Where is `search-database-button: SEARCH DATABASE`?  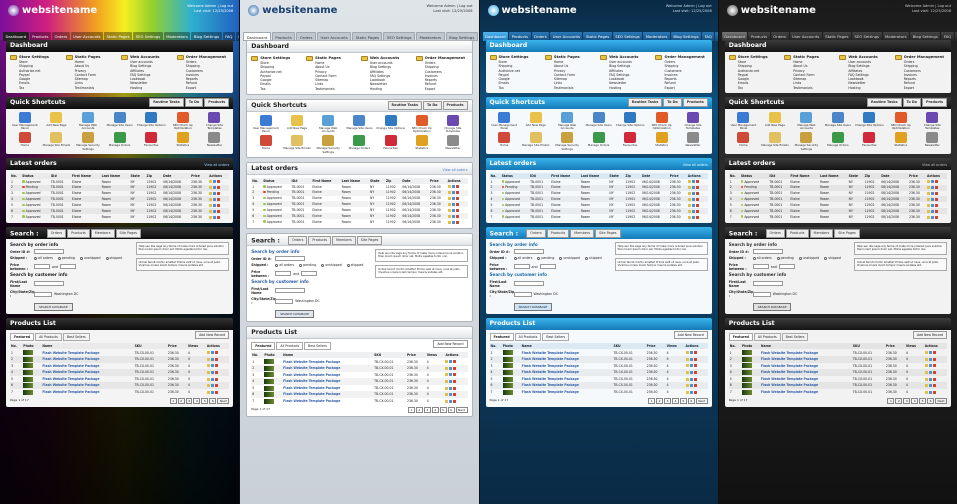
search-database-button: SEARCH DATABASE is located at coordinates (533, 306).